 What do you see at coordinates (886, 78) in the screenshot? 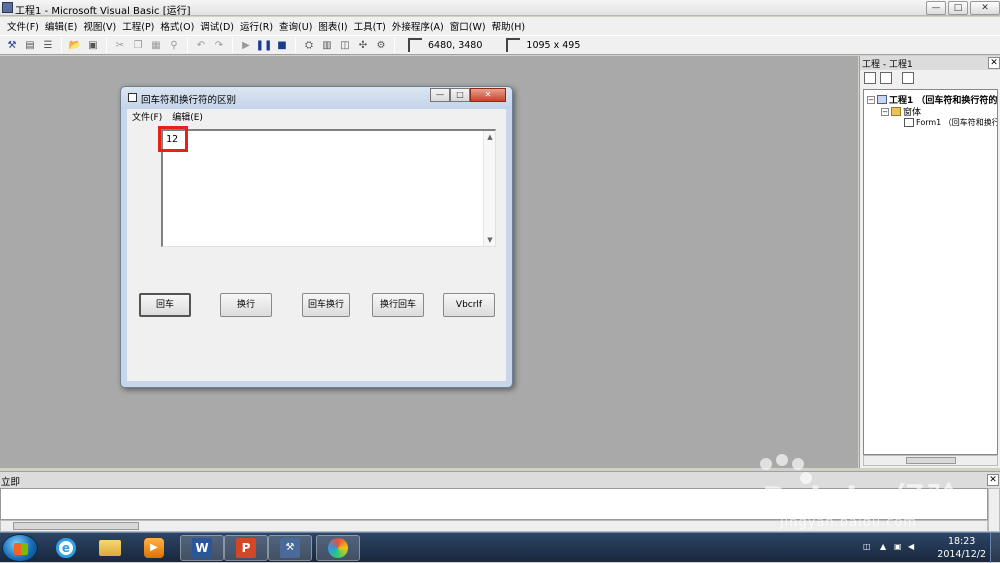
I see `view-object-icon` at bounding box center [886, 78].